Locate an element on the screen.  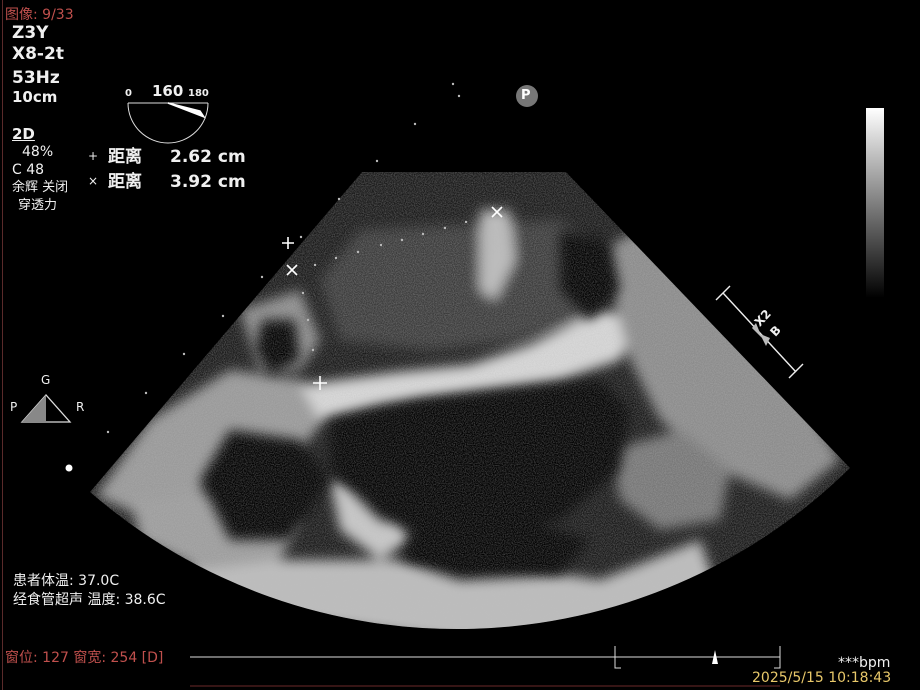
pole-badge-label: P is located at coordinates (526, 95).